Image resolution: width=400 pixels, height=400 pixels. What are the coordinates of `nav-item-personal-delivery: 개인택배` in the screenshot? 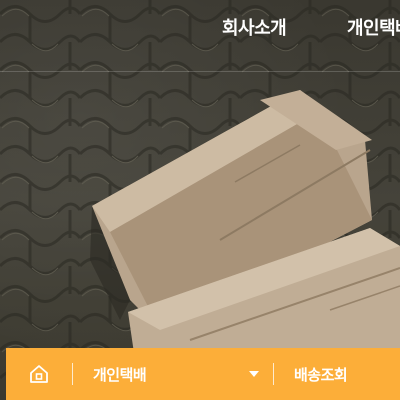 It's located at (373, 27).